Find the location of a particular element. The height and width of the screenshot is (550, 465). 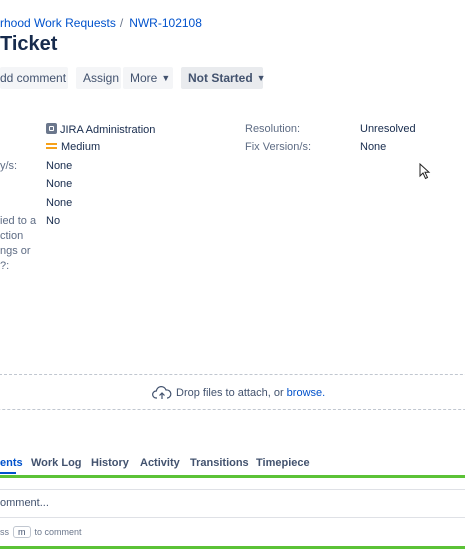

applied-value: No is located at coordinates (53, 221).